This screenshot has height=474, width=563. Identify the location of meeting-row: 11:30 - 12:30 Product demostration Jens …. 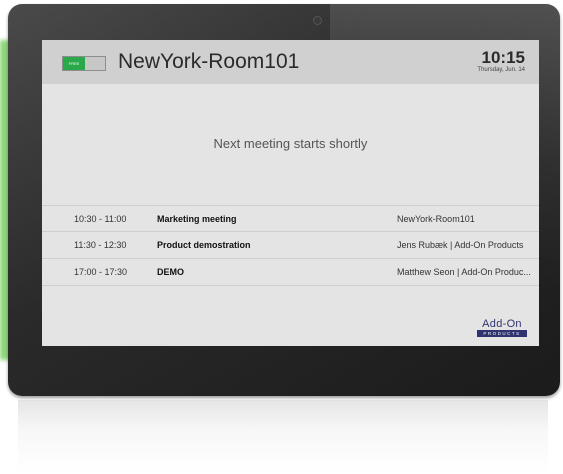
(290, 244).